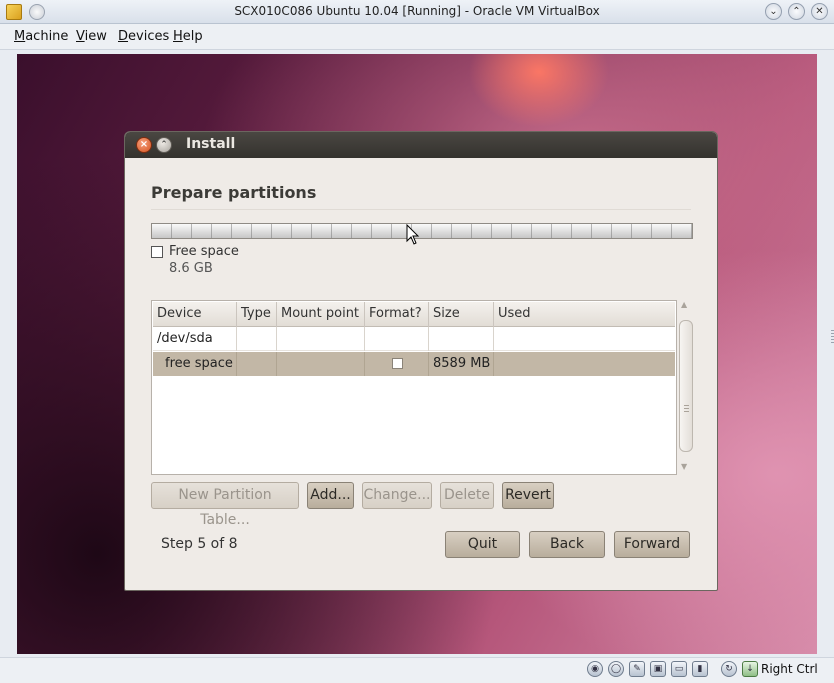 This screenshot has height=683, width=834. I want to click on menu-devices: Devices, so click(143, 36).